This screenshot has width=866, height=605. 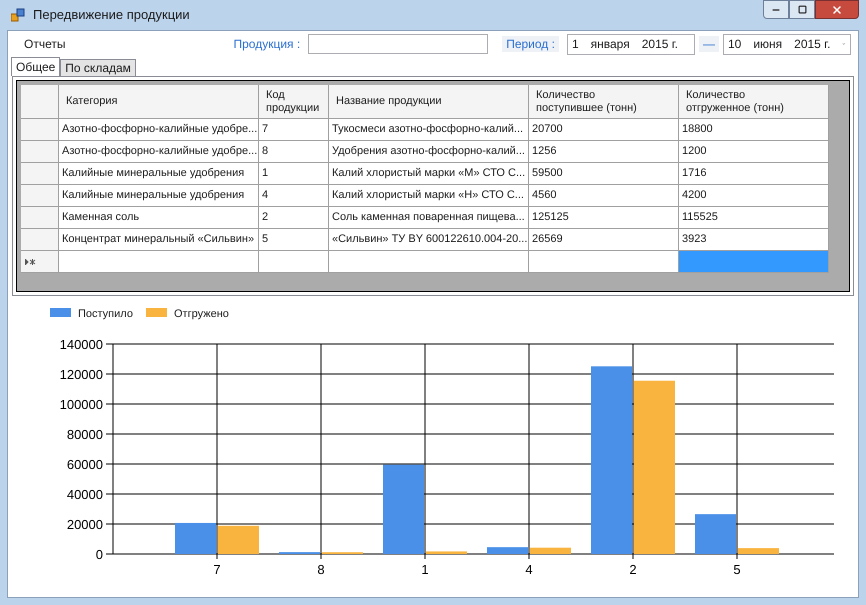 What do you see at coordinates (604, 152) in the screenshot?
I see `table-cell: 1256` at bounding box center [604, 152].